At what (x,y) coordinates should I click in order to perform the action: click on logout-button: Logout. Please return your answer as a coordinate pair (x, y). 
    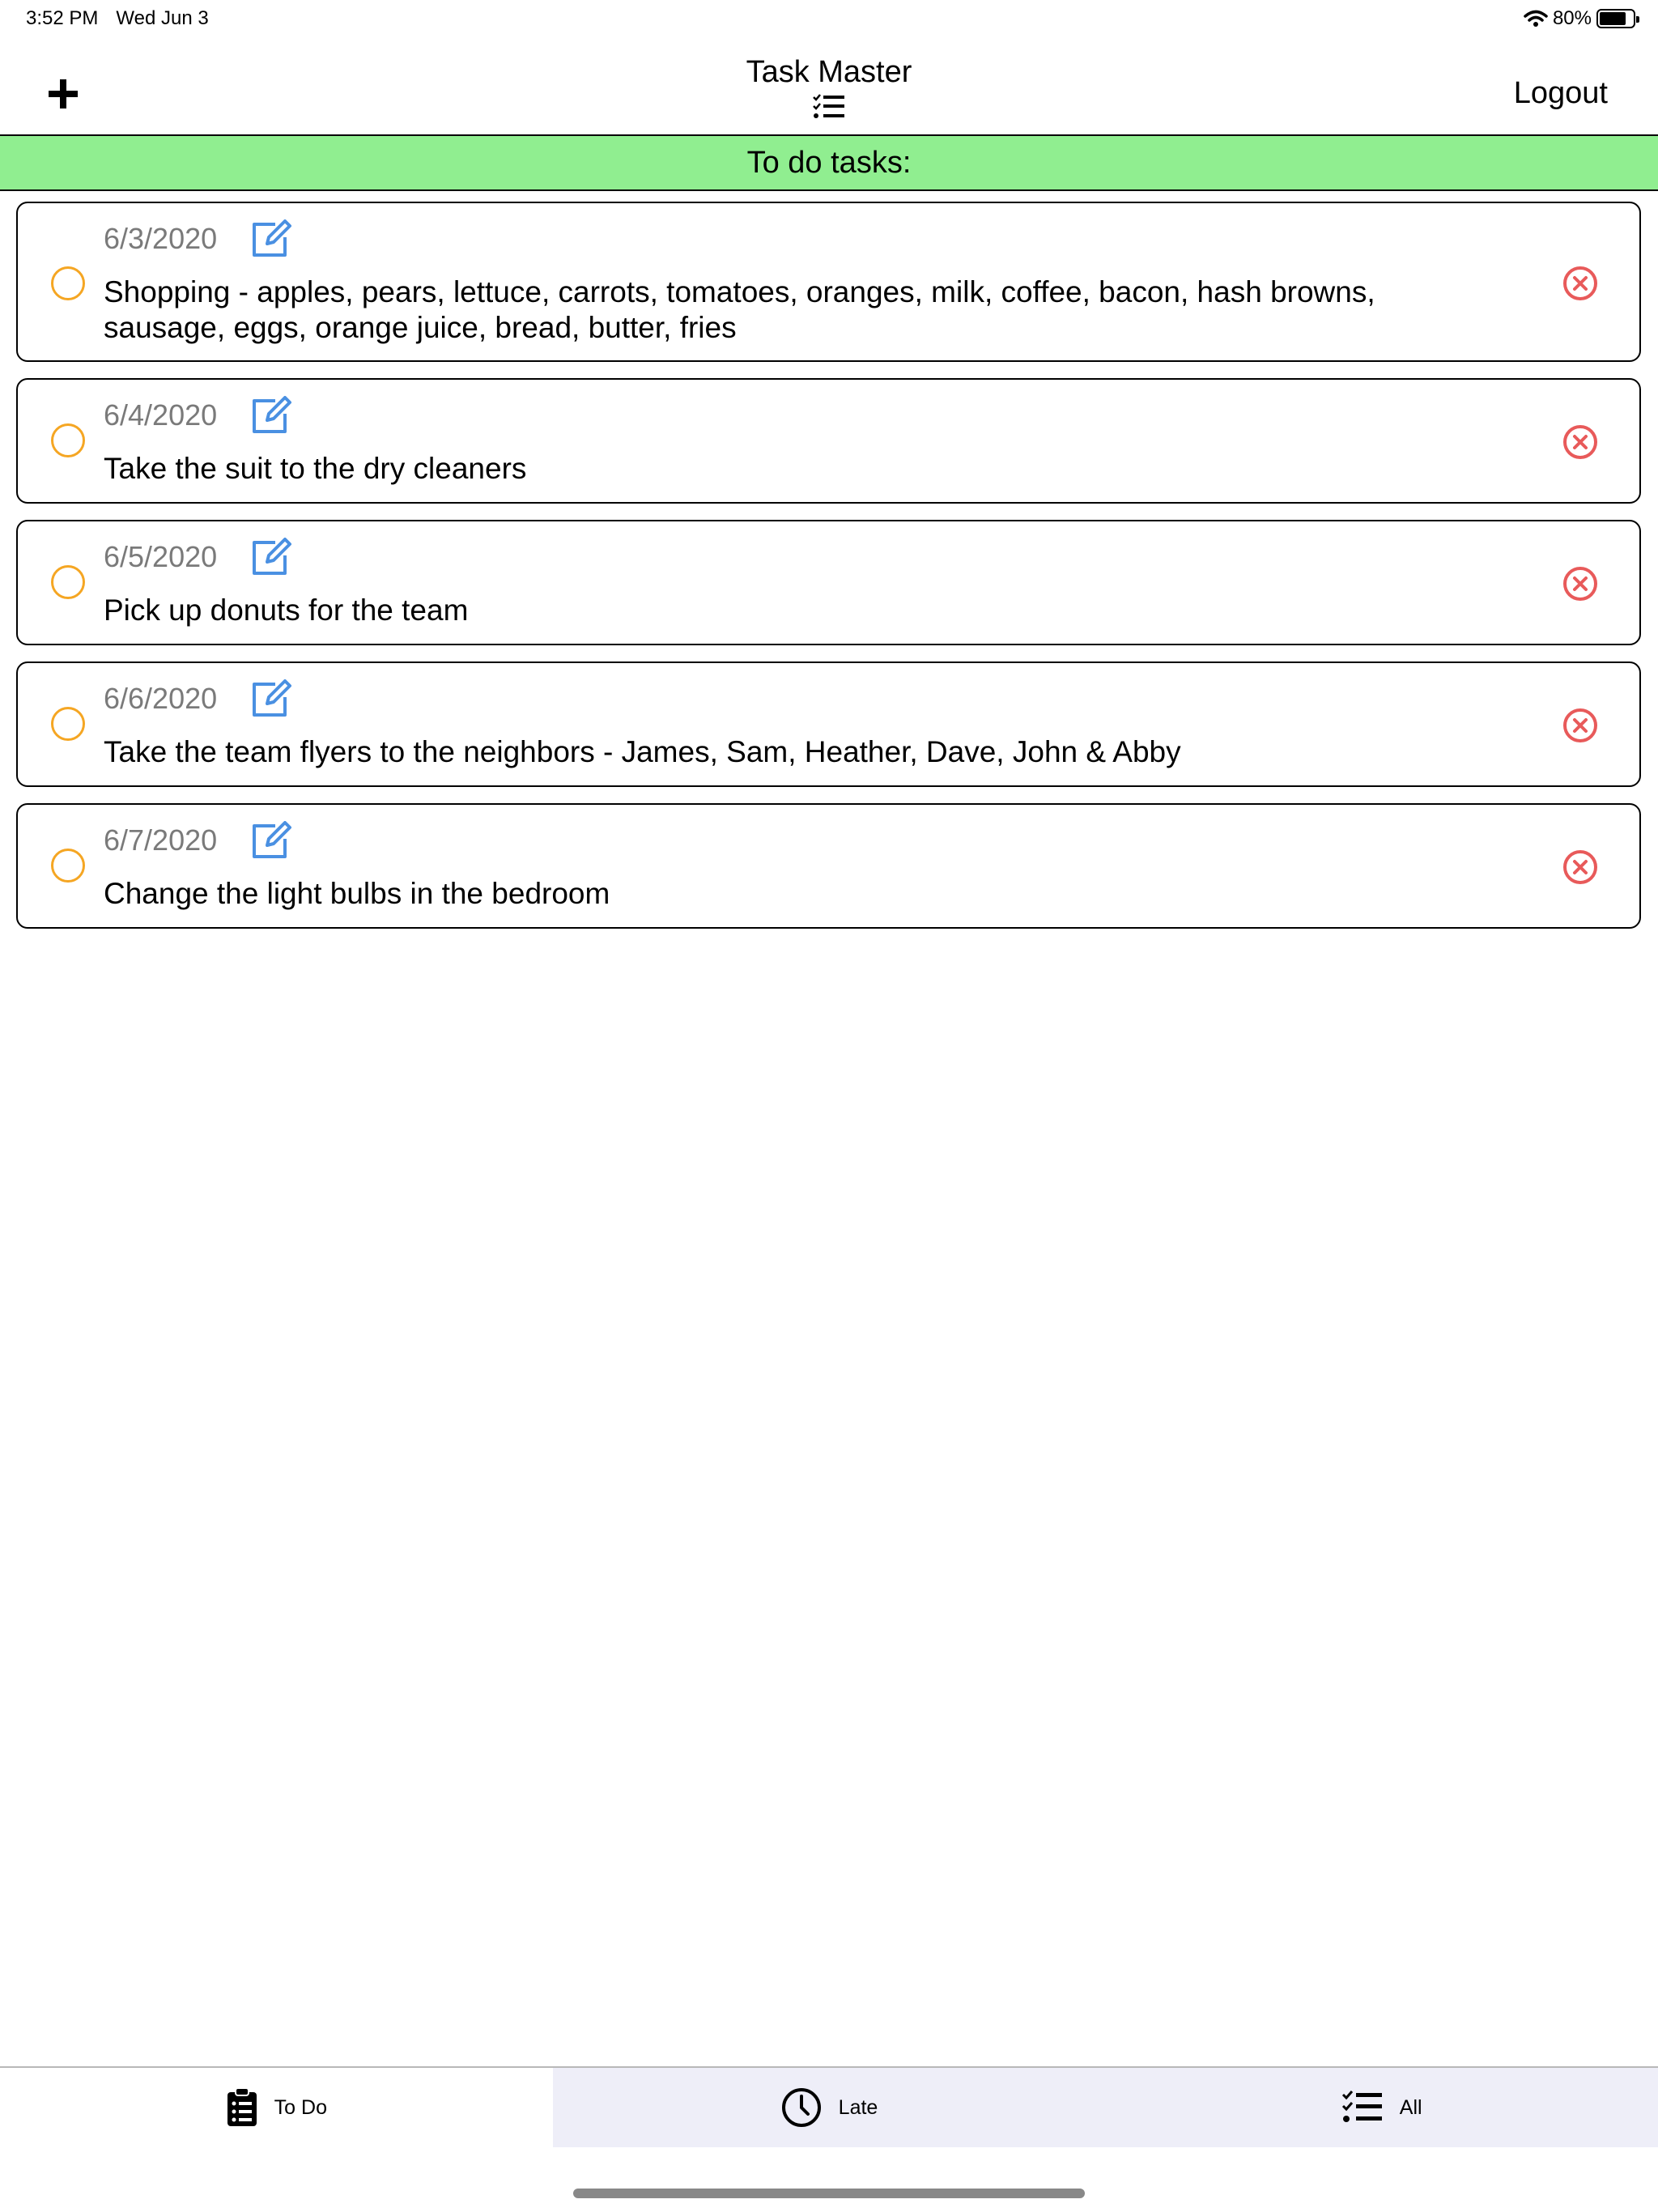
    Looking at the image, I should click on (1561, 94).